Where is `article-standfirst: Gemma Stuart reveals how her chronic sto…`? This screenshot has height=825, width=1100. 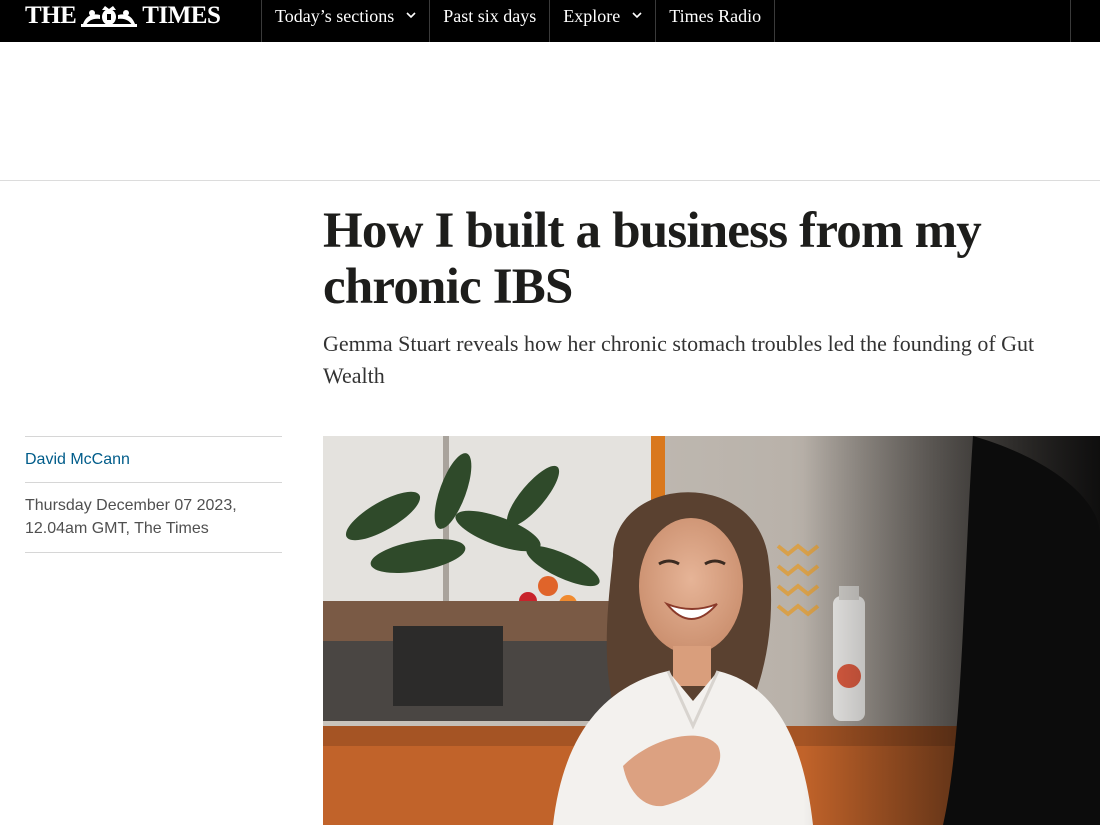
article-standfirst: Gemma Stuart reveals how her chronic sto… is located at coordinates (711, 360).